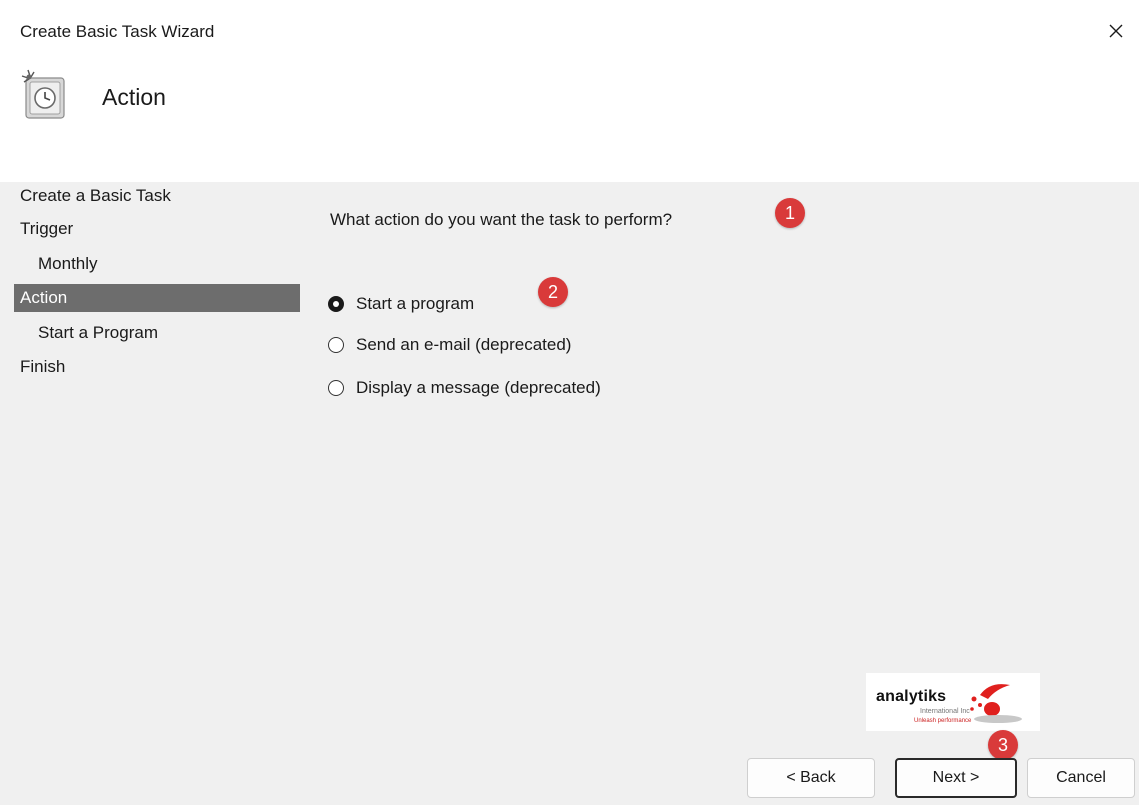  I want to click on annotation-badge-2: 2, so click(553, 292).